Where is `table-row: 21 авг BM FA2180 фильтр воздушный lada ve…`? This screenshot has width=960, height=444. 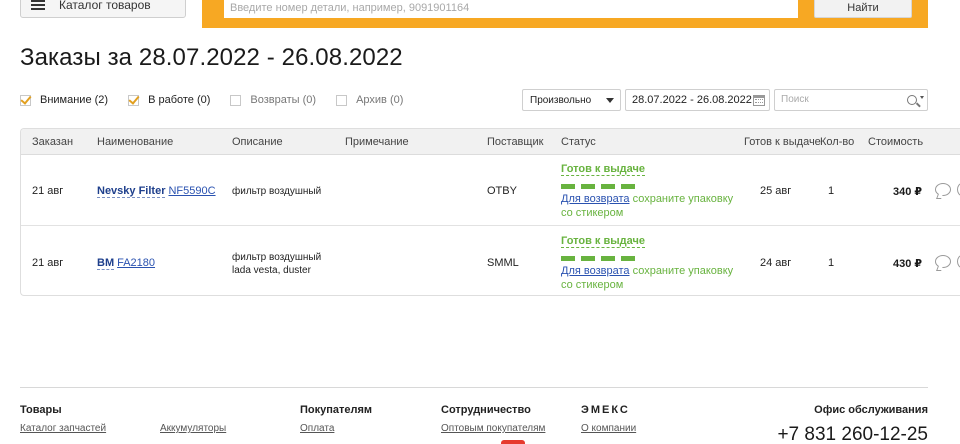 table-row: 21 авг BM FA2180 фильтр воздушный lada ve… is located at coordinates (490, 261).